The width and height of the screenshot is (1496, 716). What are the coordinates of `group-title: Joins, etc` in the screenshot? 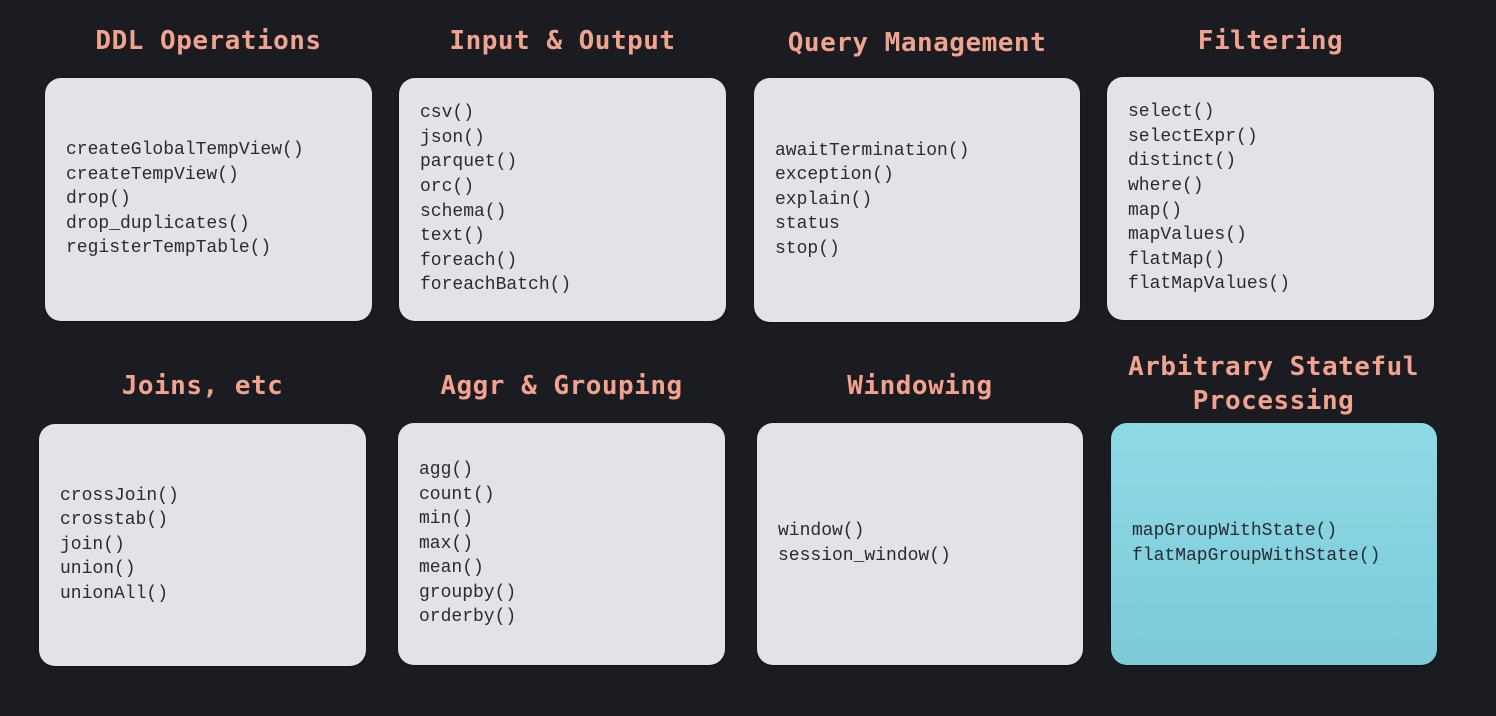 It's located at (202, 386).